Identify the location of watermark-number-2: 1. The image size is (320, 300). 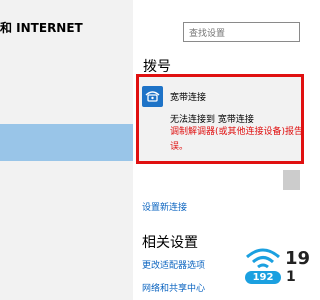
(291, 277).